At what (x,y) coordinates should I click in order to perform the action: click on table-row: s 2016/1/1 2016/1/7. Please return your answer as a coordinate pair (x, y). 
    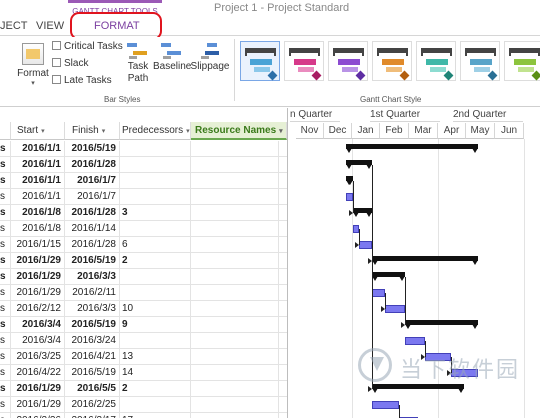
    Looking at the image, I should click on (143, 197).